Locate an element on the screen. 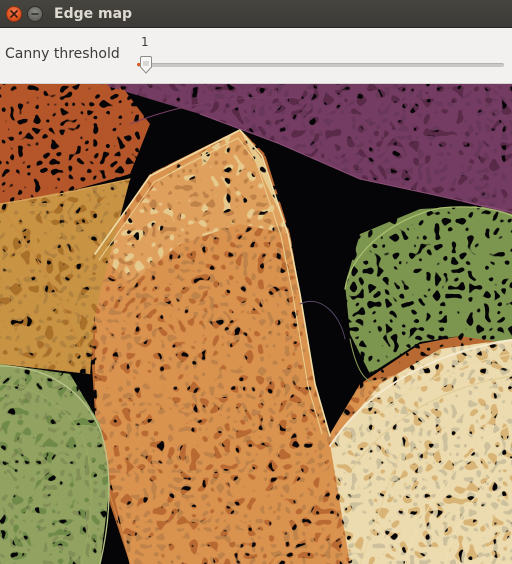 This screenshot has width=512, height=564. minimize-icon is located at coordinates (35, 14).